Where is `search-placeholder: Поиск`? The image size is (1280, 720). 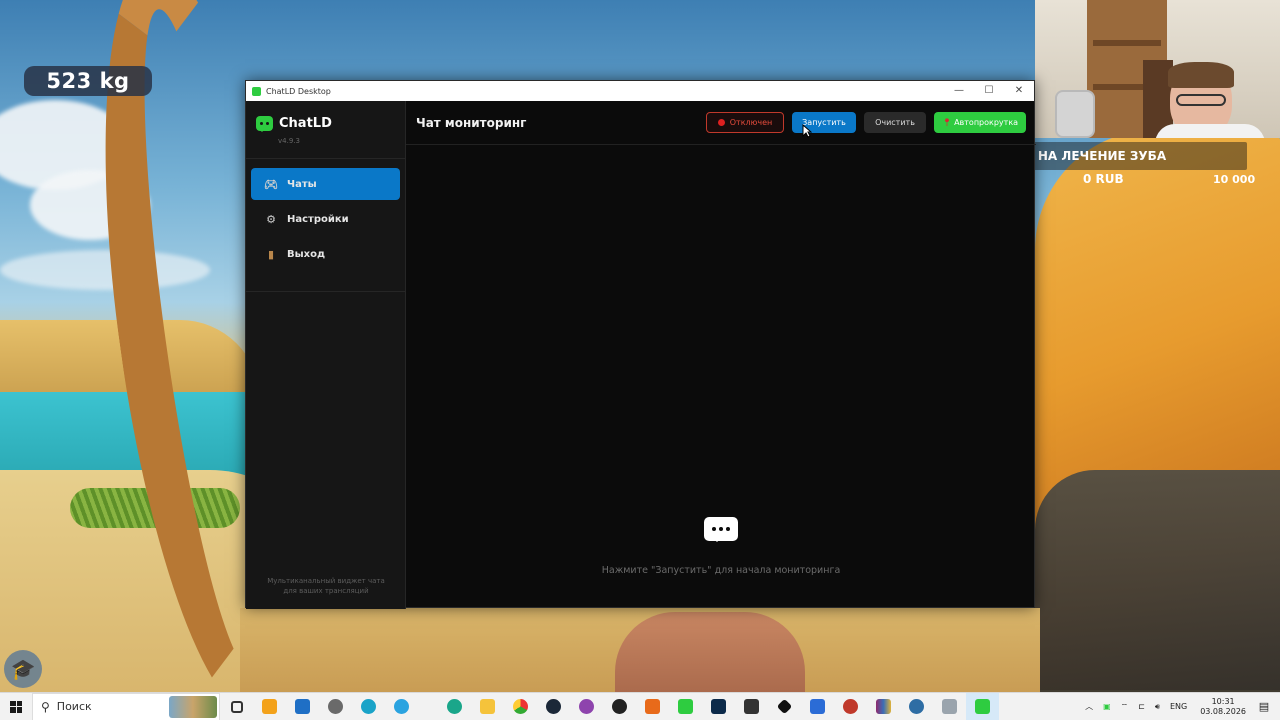 search-placeholder: Поиск is located at coordinates (74, 706).